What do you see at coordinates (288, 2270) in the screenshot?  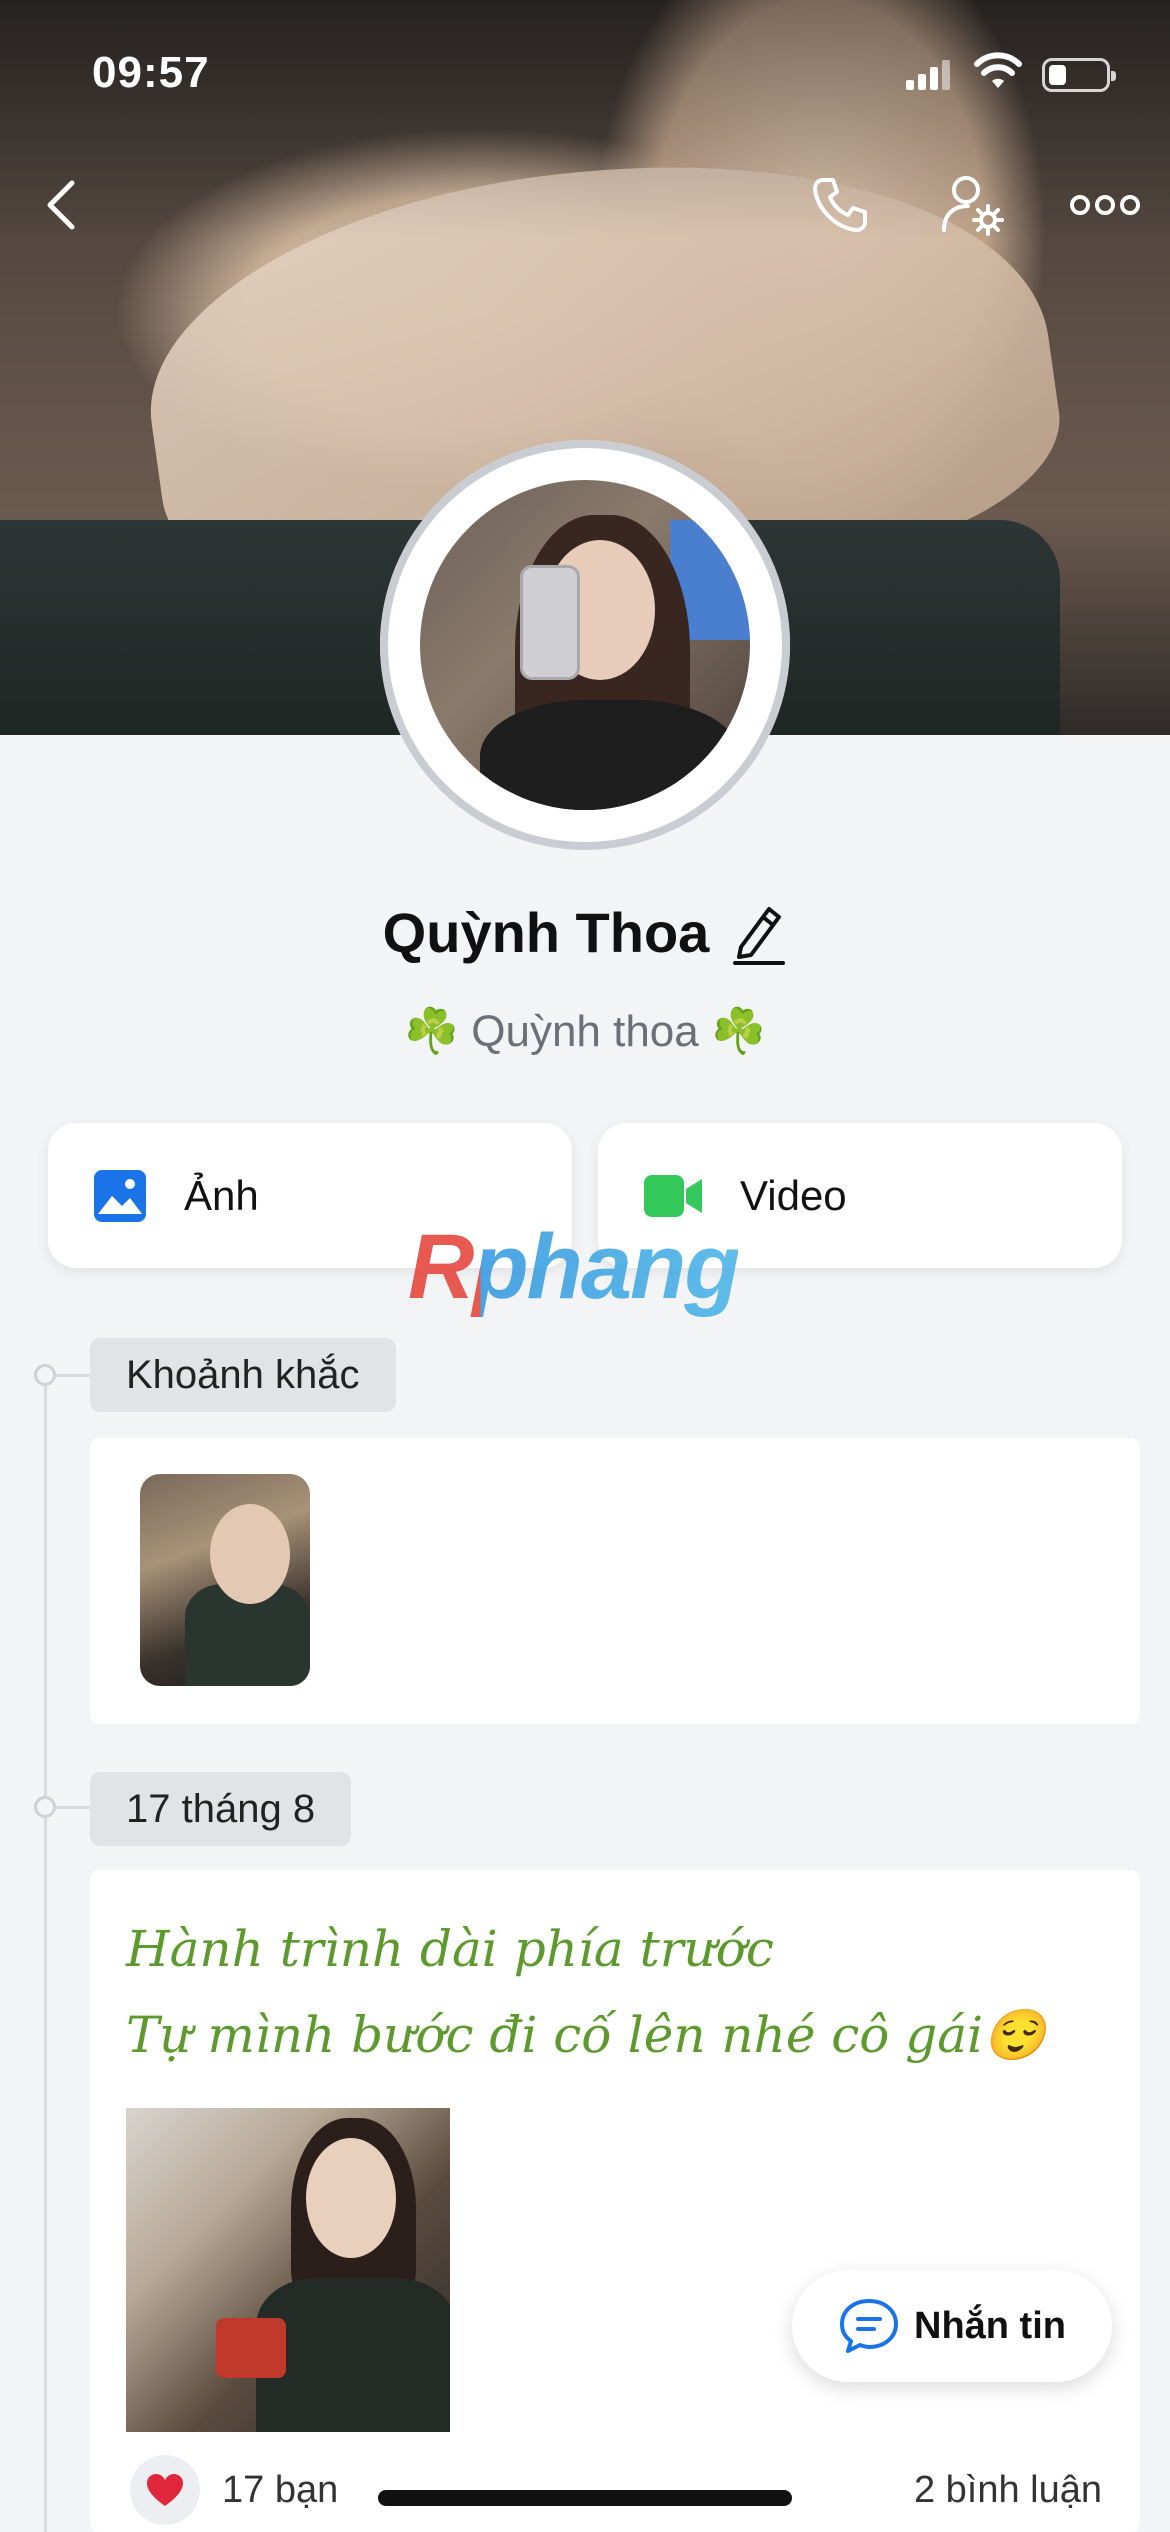 I see `post-photo` at bounding box center [288, 2270].